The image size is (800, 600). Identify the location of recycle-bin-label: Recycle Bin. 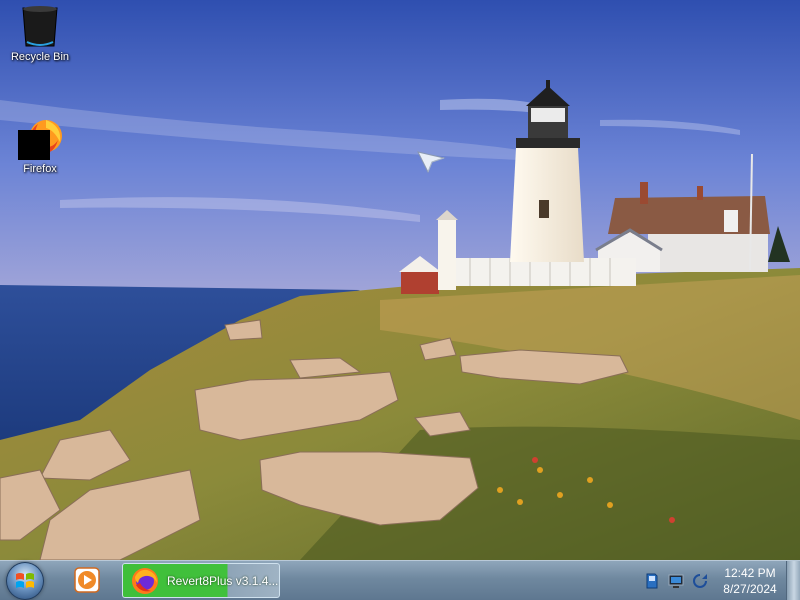
(40, 57).